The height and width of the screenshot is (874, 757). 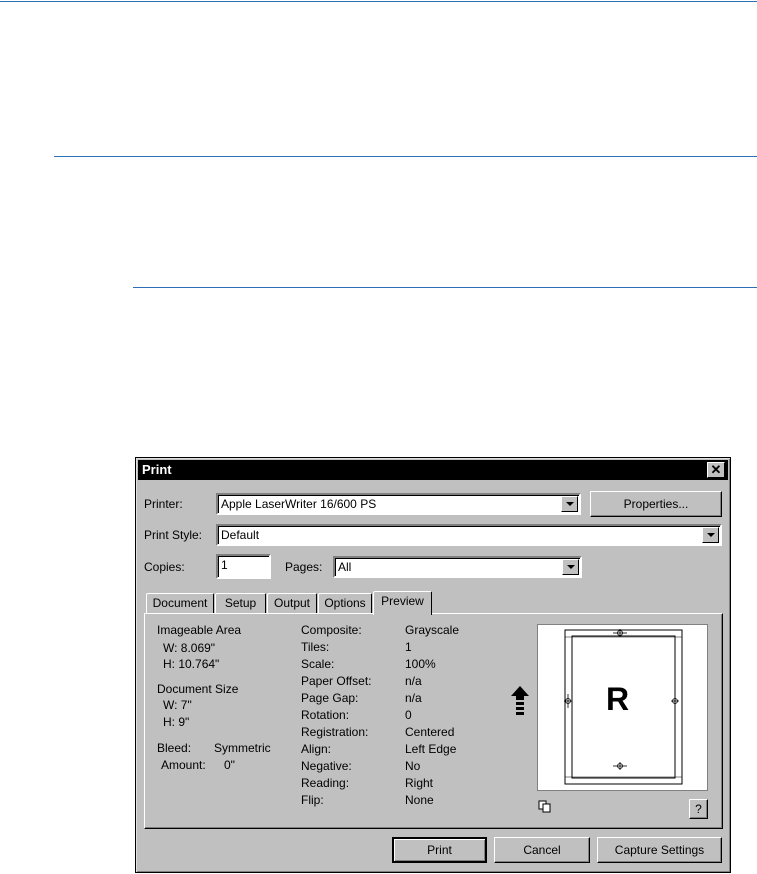 What do you see at coordinates (304, 567) in the screenshot?
I see `pages-label: Pages:` at bounding box center [304, 567].